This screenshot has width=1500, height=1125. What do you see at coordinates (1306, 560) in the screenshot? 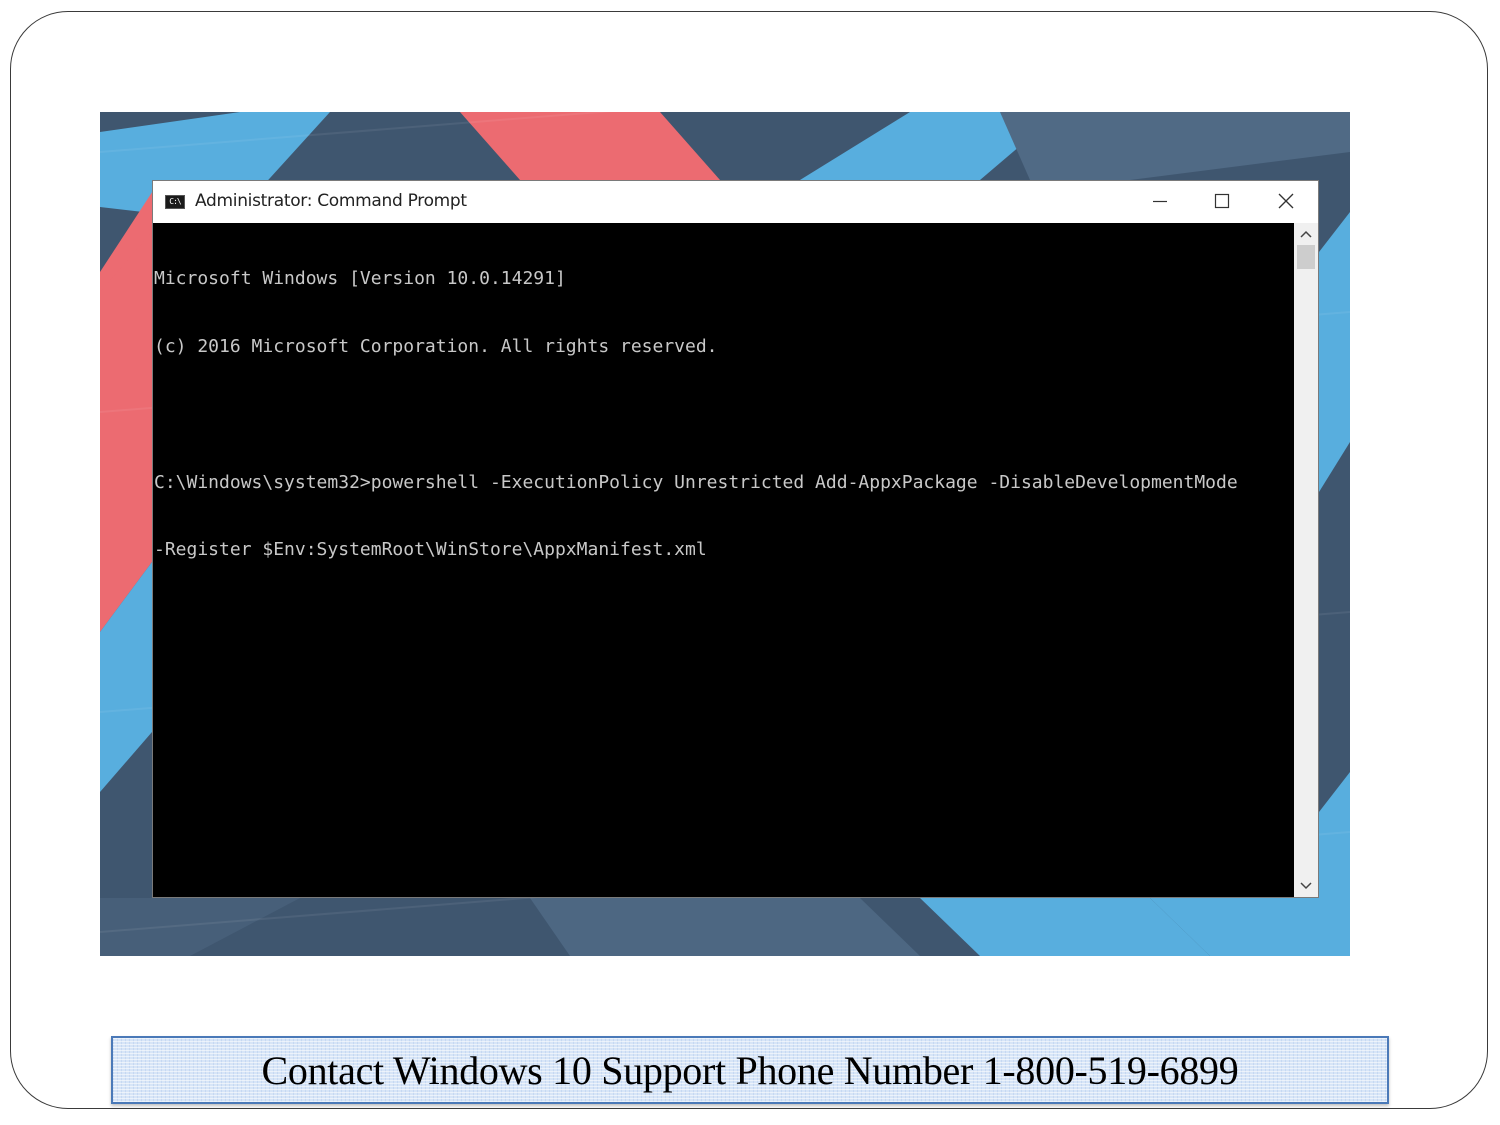
I see `vertical-scrollbar` at bounding box center [1306, 560].